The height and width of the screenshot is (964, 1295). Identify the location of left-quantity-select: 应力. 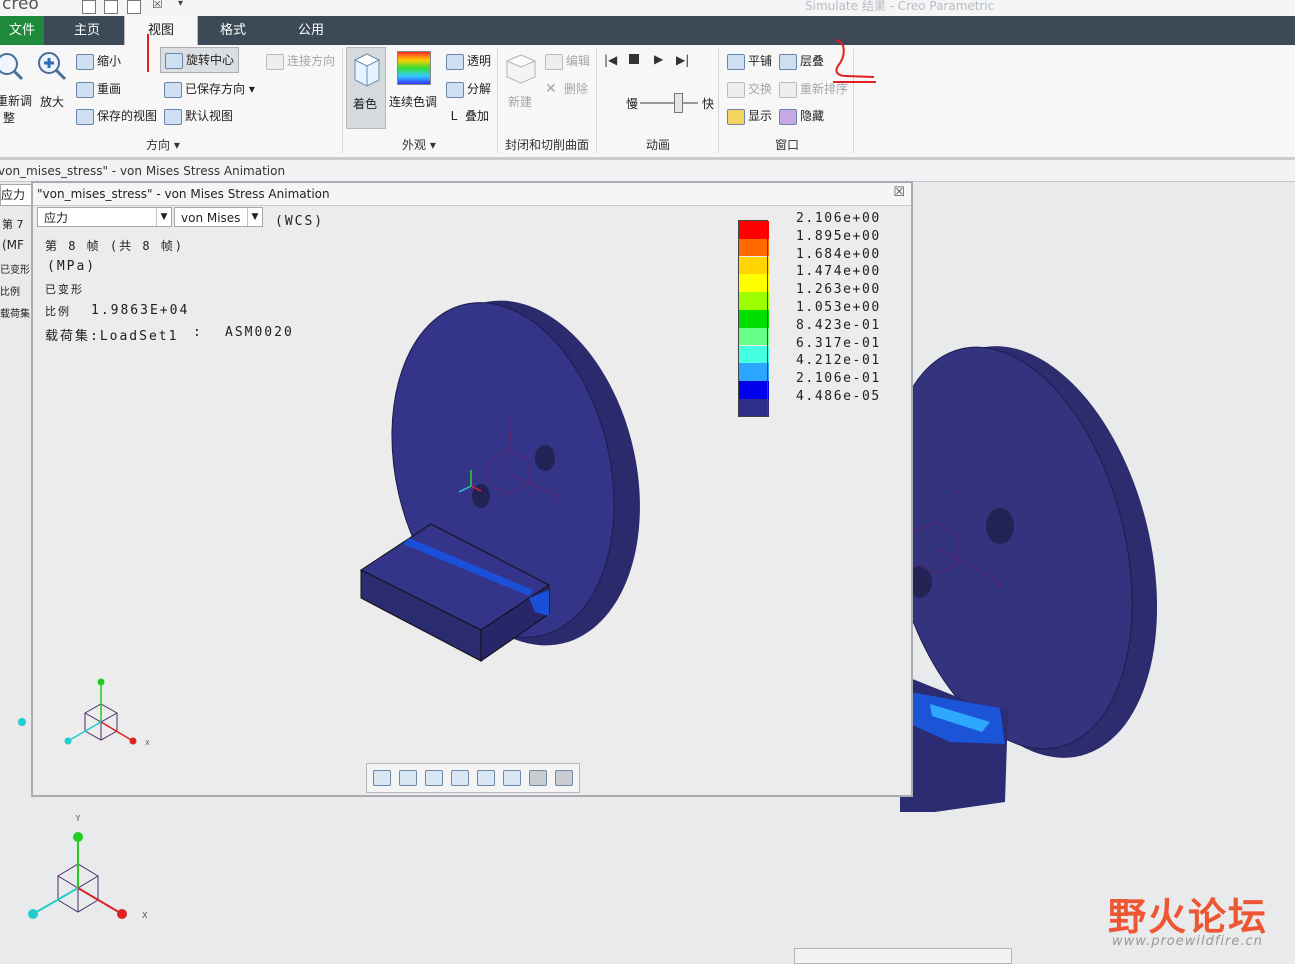
(16, 195).